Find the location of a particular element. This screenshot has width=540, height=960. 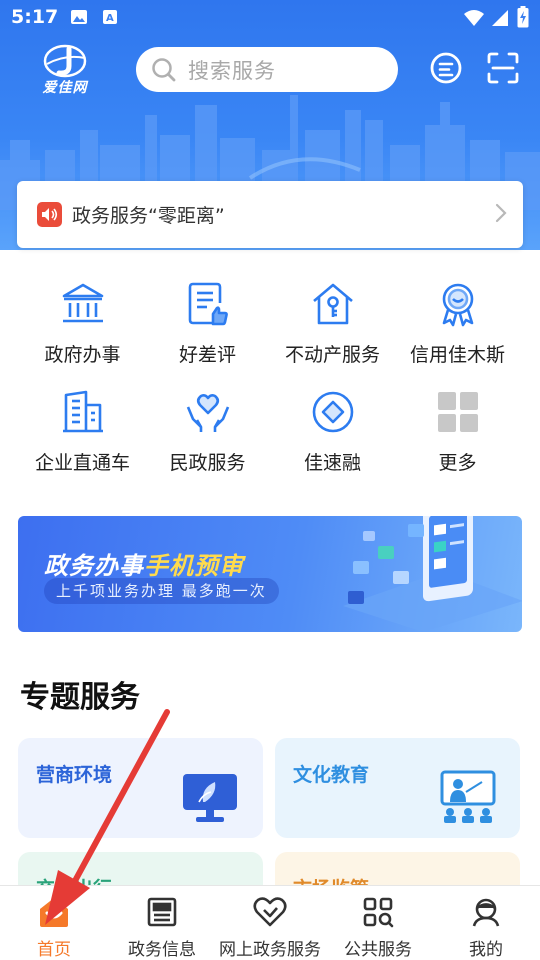

tab-profile: 我的 is located at coordinates (486, 923).